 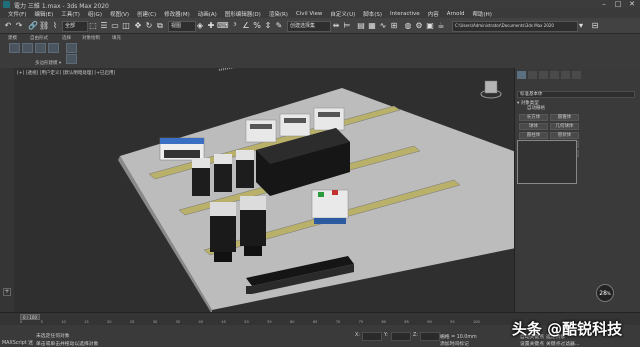 What do you see at coordinates (430, 25) in the screenshot?
I see `rendered-frame-icon: ▣` at bounding box center [430, 25].